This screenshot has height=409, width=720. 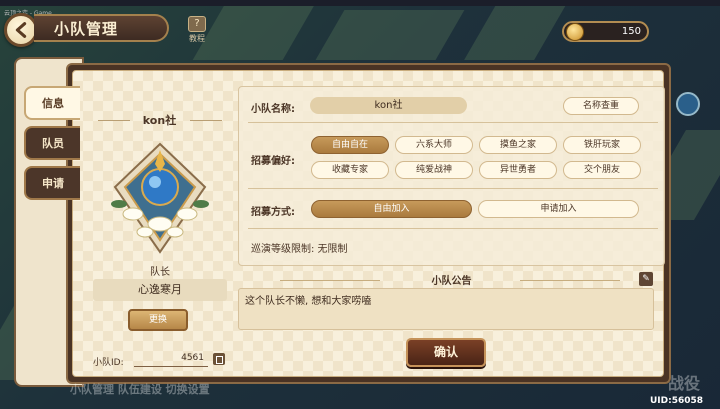 I want to click on notice-text: 这个队长不懒, 想和大家唠嗑, so click(x=446, y=309).